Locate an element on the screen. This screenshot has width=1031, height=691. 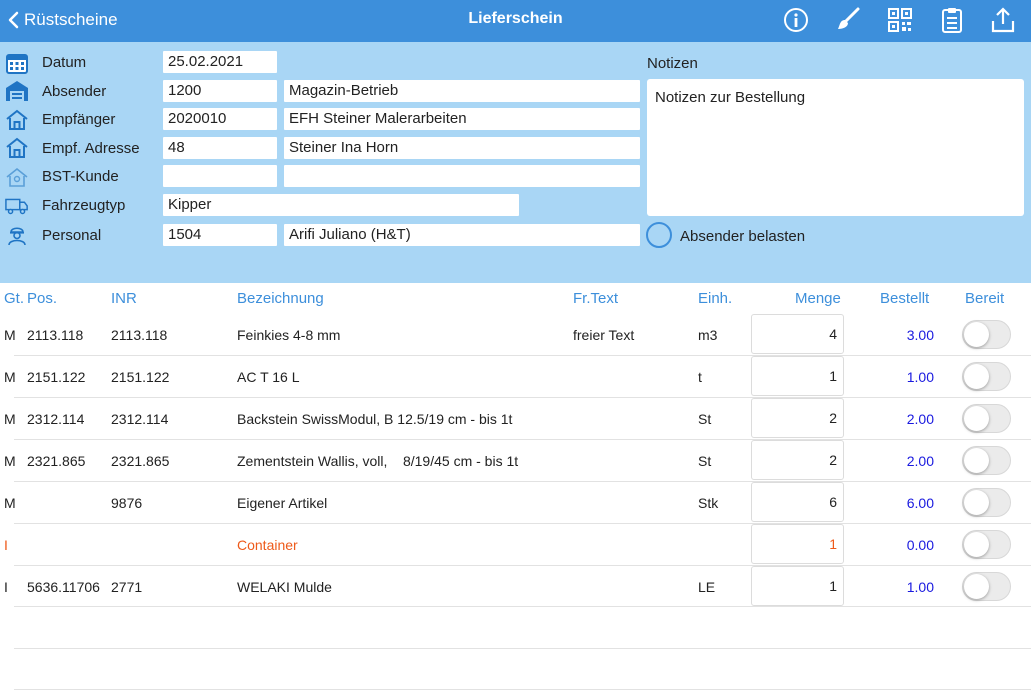
column-header-einh: Einh. is located at coordinates (715, 298).